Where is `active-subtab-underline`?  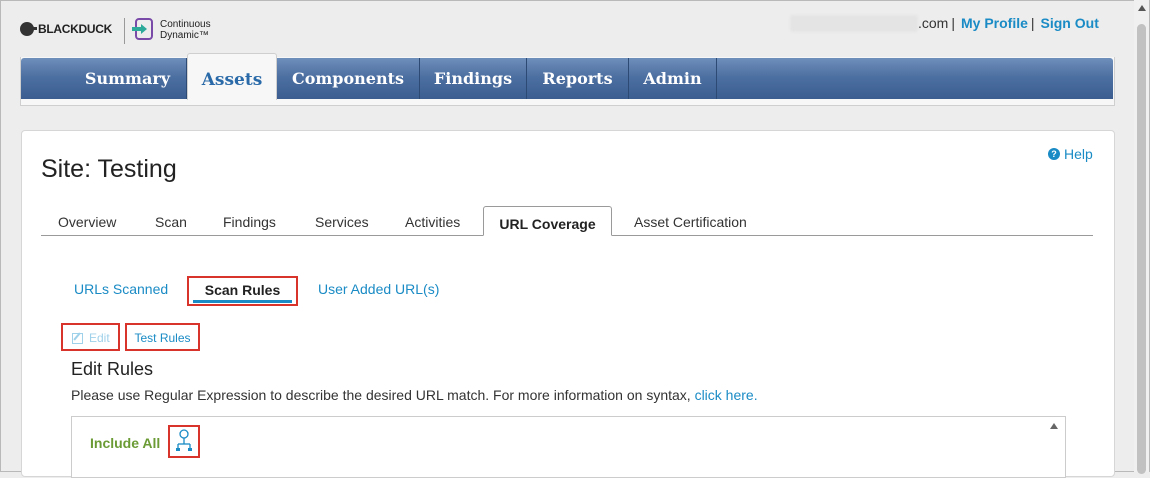 active-subtab-underline is located at coordinates (242, 301).